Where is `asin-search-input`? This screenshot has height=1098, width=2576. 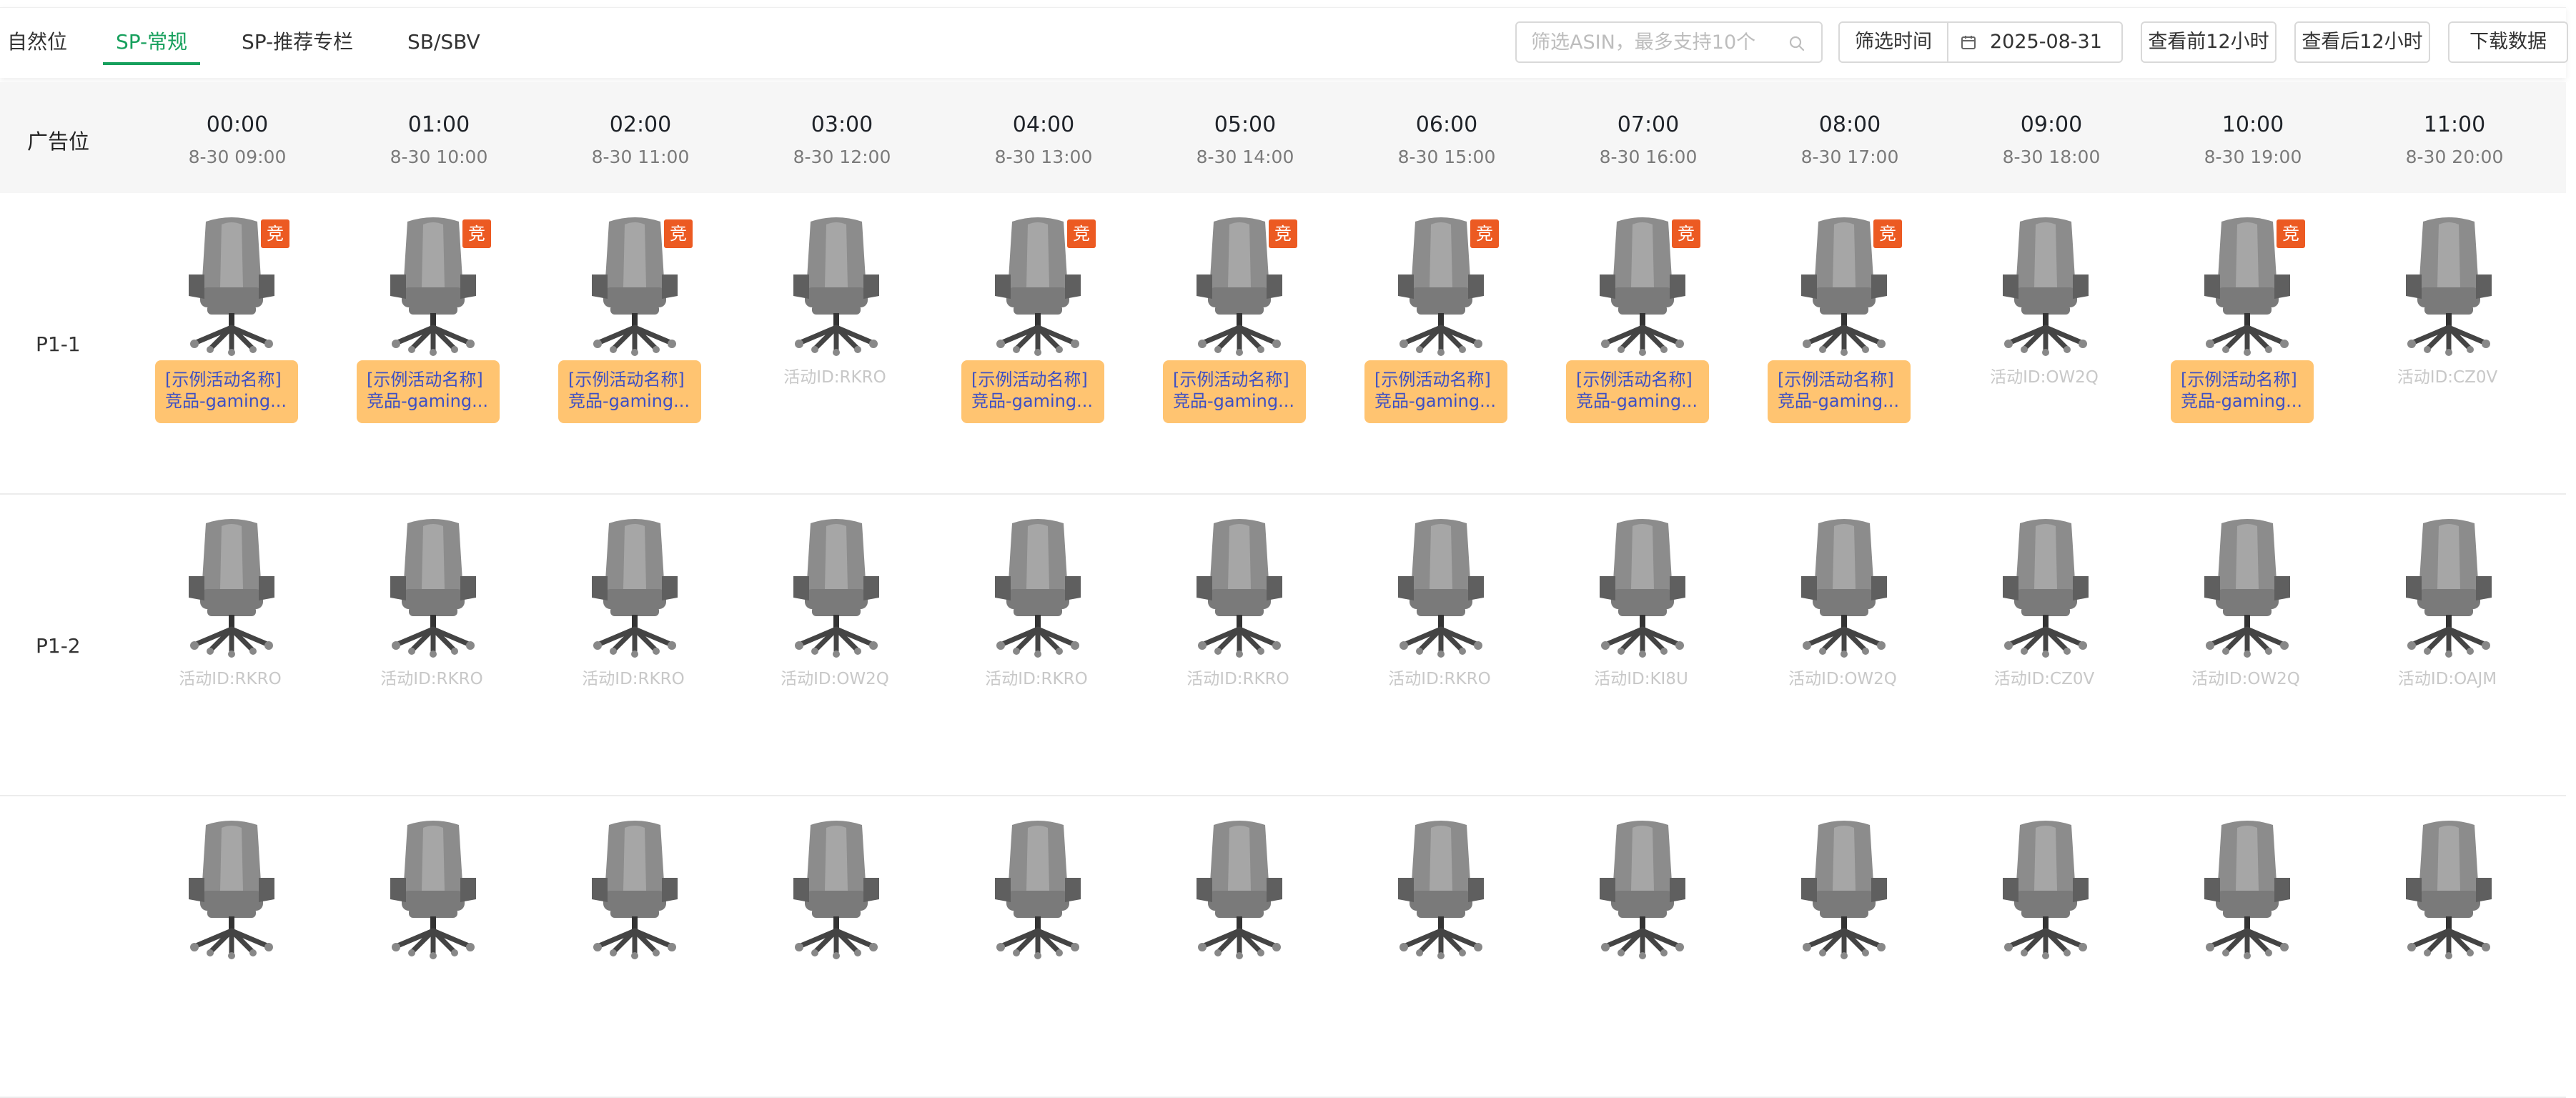 asin-search-input is located at coordinates (1669, 42).